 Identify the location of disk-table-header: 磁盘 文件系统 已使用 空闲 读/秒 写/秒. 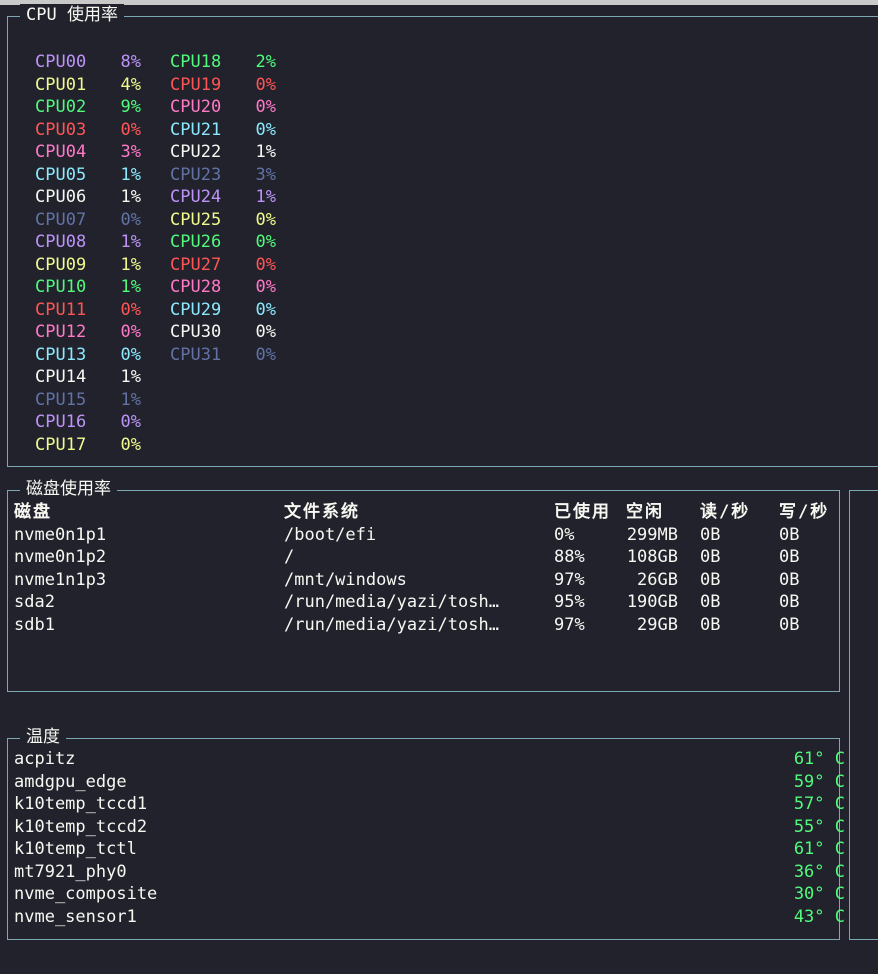
(423, 512).